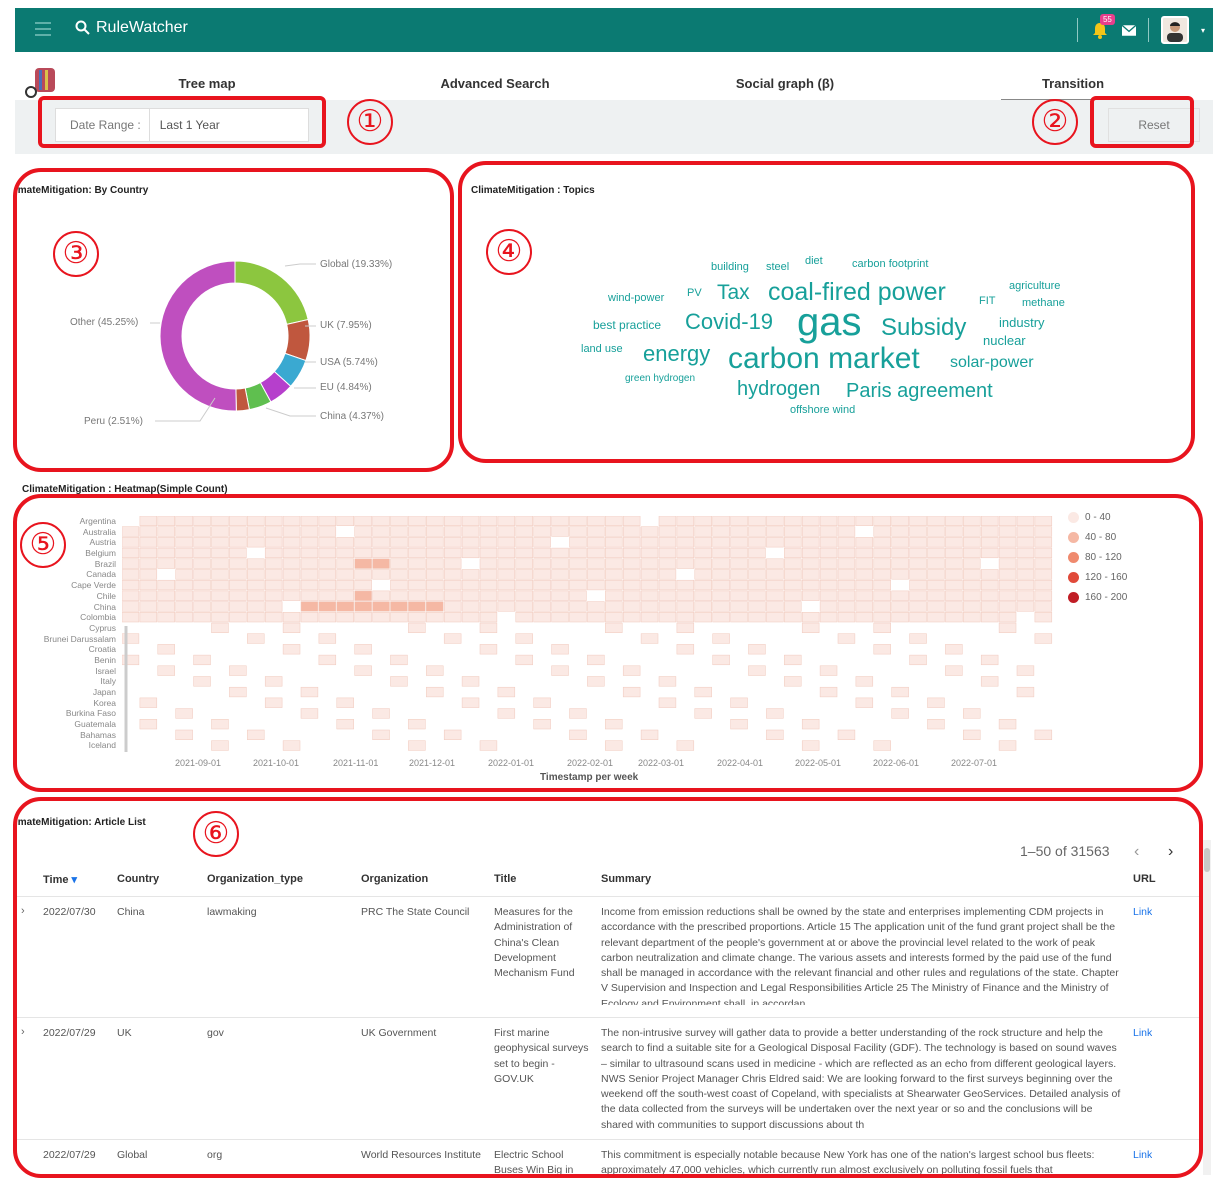 Image resolution: width=1217 pixels, height=1179 pixels. Describe the element at coordinates (1055, 122) in the screenshot. I see `annotation-number-2: ②` at that location.